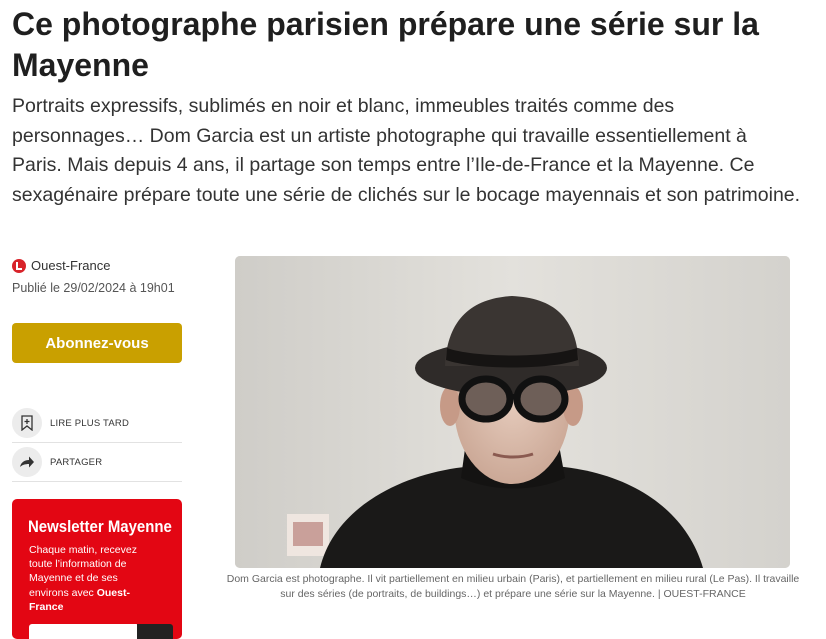 The width and height of the screenshot is (826, 639). I want to click on subscribe-button: Abonnez-vous, so click(97, 343).